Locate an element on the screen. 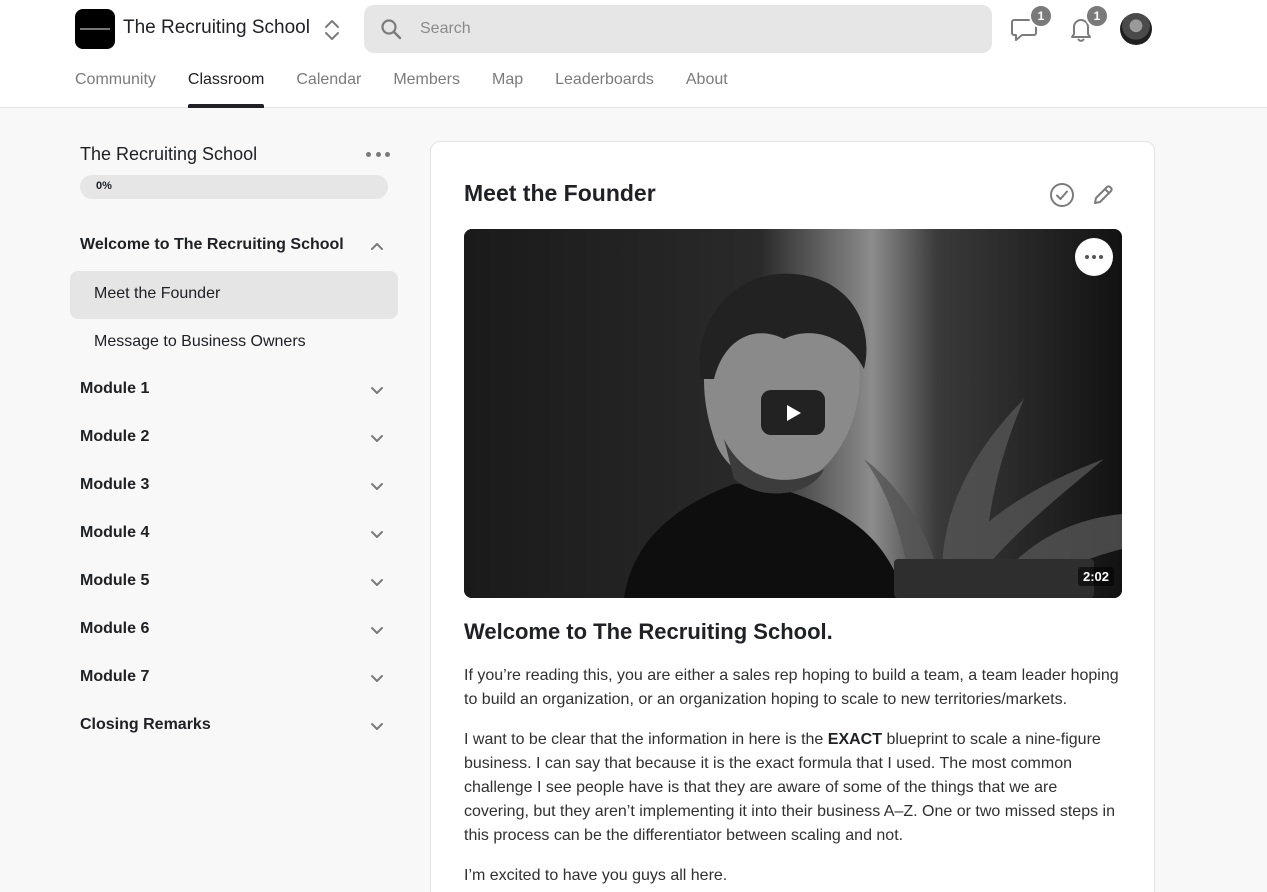 This screenshot has height=892, width=1267. search-box is located at coordinates (678, 29).